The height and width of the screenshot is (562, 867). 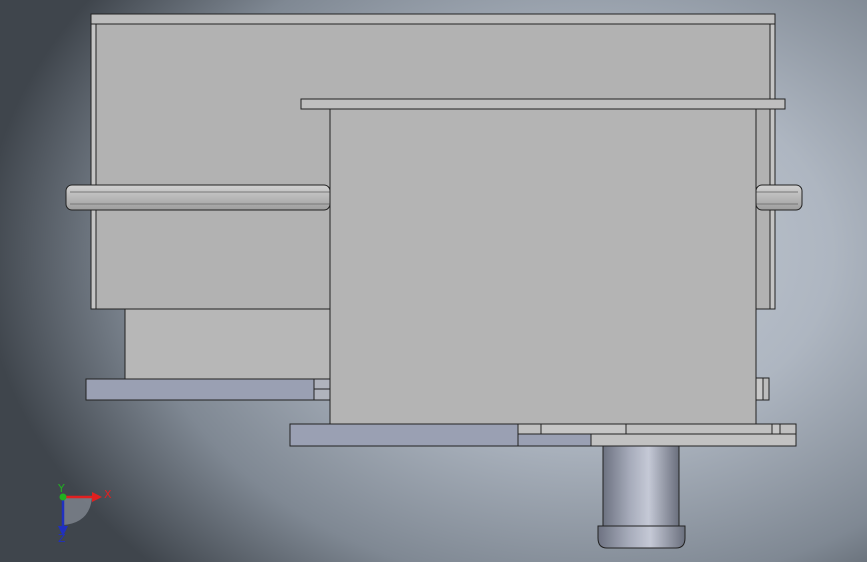 I want to click on lower-step-block, so click(x=227, y=344).